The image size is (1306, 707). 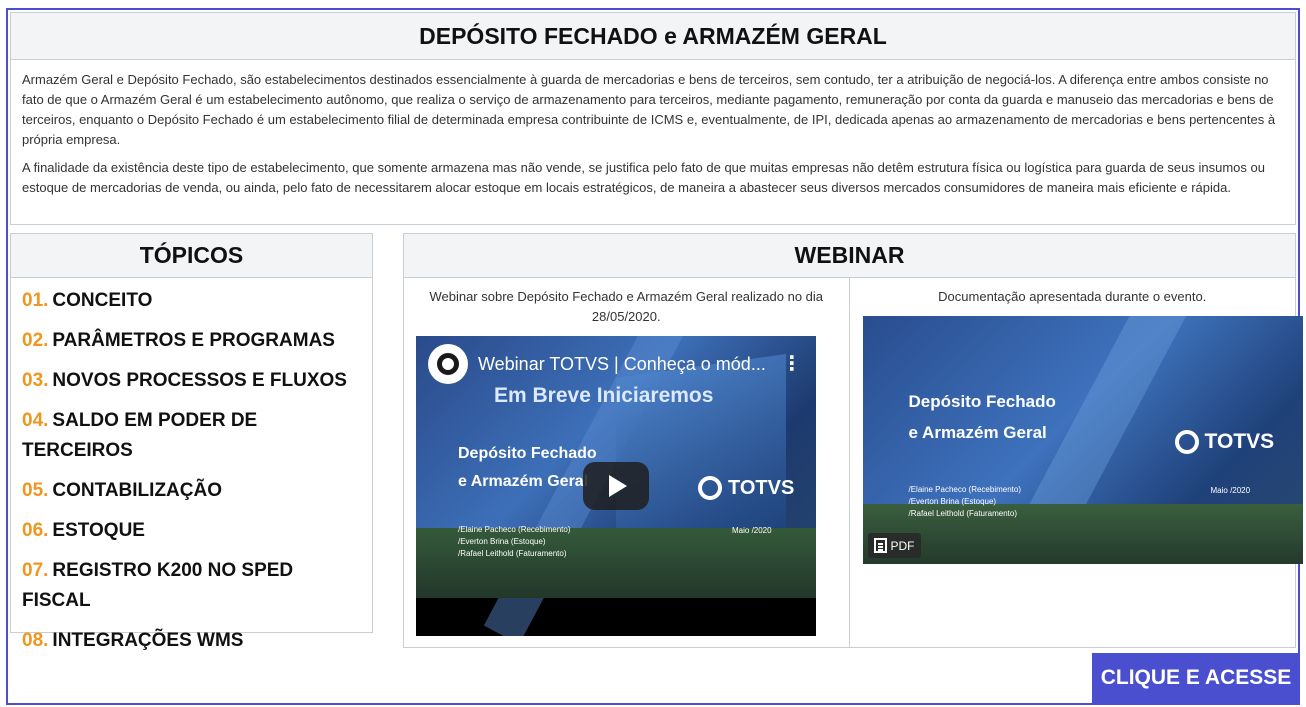 I want to click on topics-title: TÓPICOS, so click(x=191, y=256).